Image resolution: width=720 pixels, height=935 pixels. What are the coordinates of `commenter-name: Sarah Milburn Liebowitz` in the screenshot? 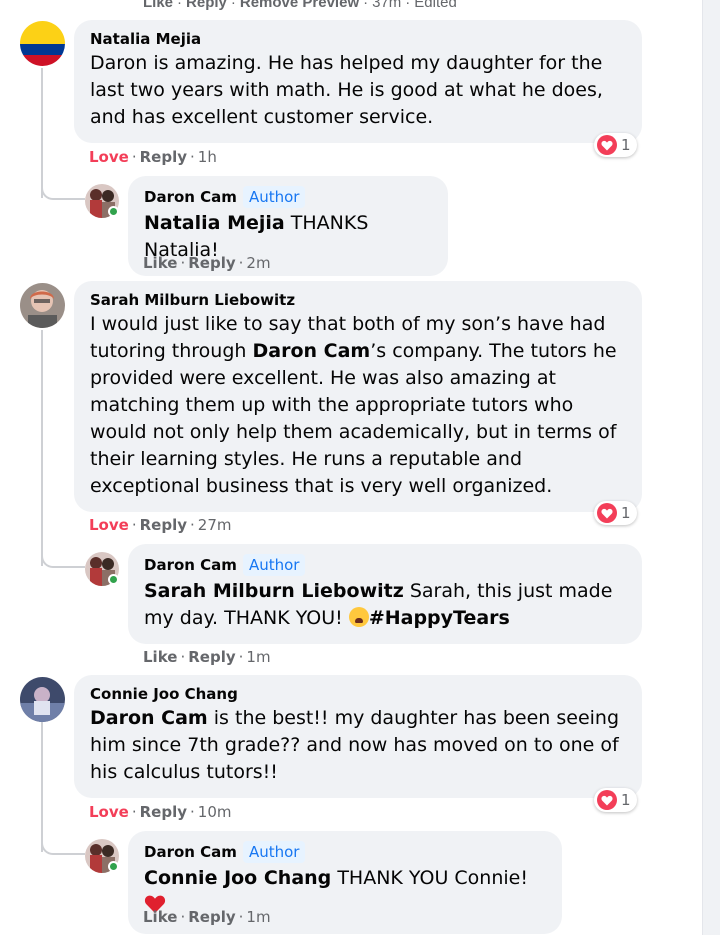 It's located at (192, 300).